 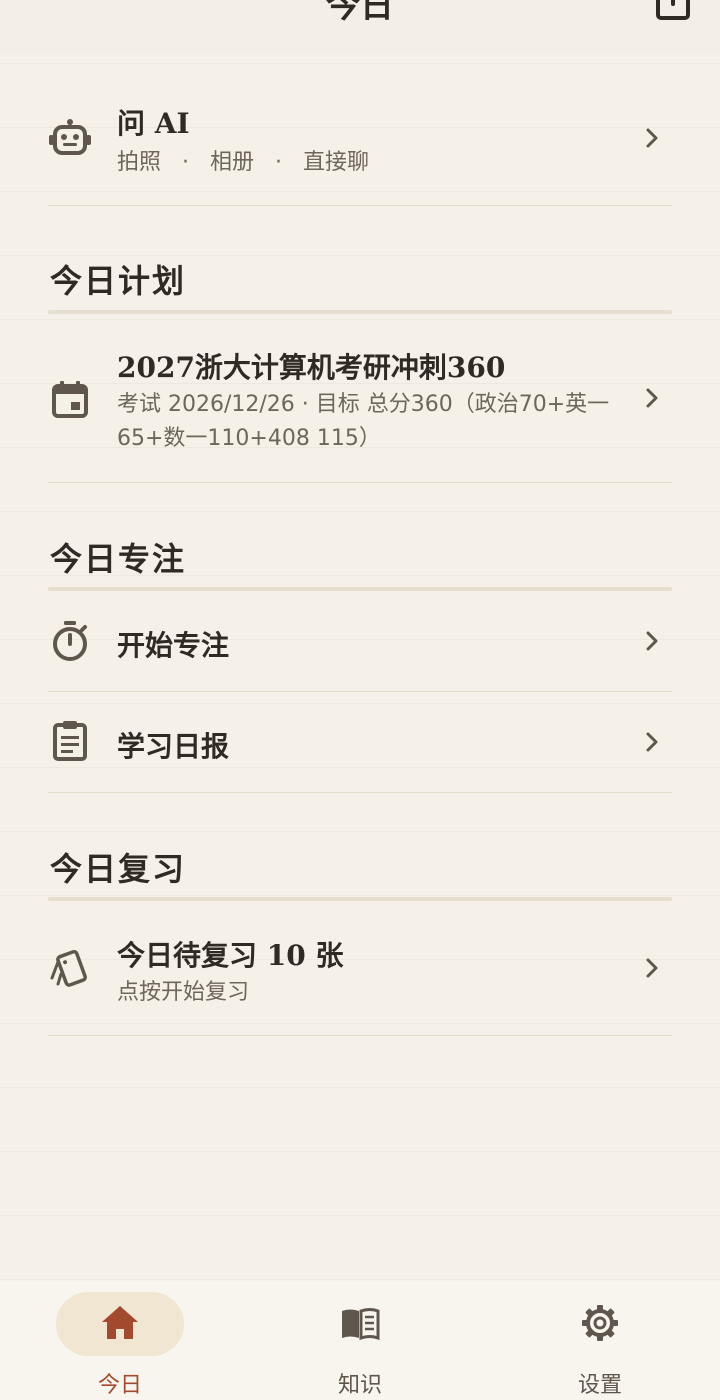 What do you see at coordinates (183, 992) in the screenshot?
I see `review-subtitle: 点按开始复习` at bounding box center [183, 992].